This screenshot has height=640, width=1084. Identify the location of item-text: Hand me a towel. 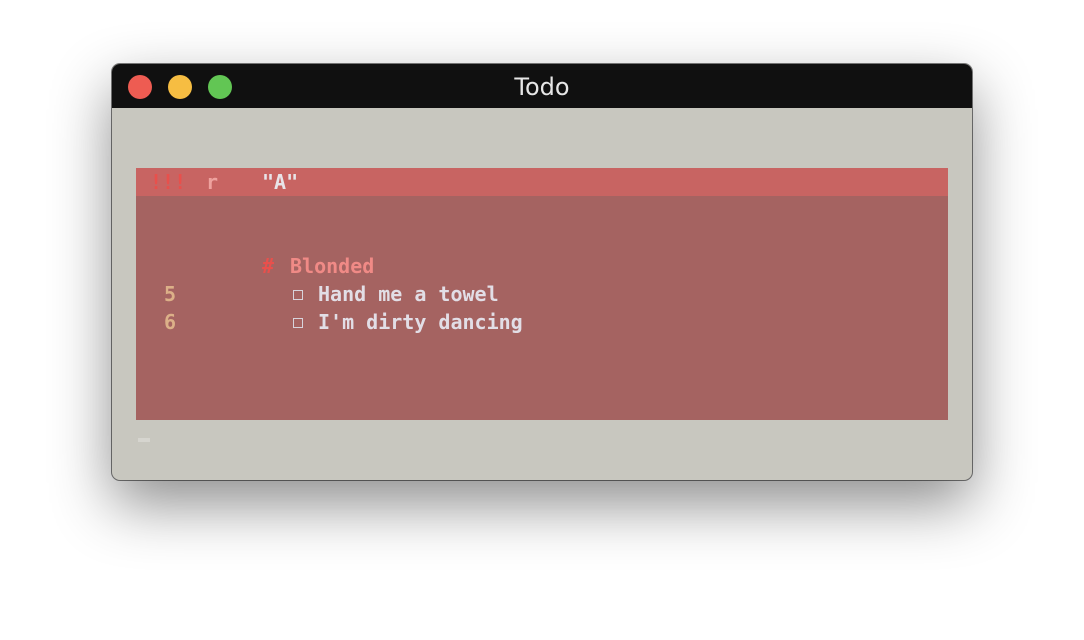
(408, 294).